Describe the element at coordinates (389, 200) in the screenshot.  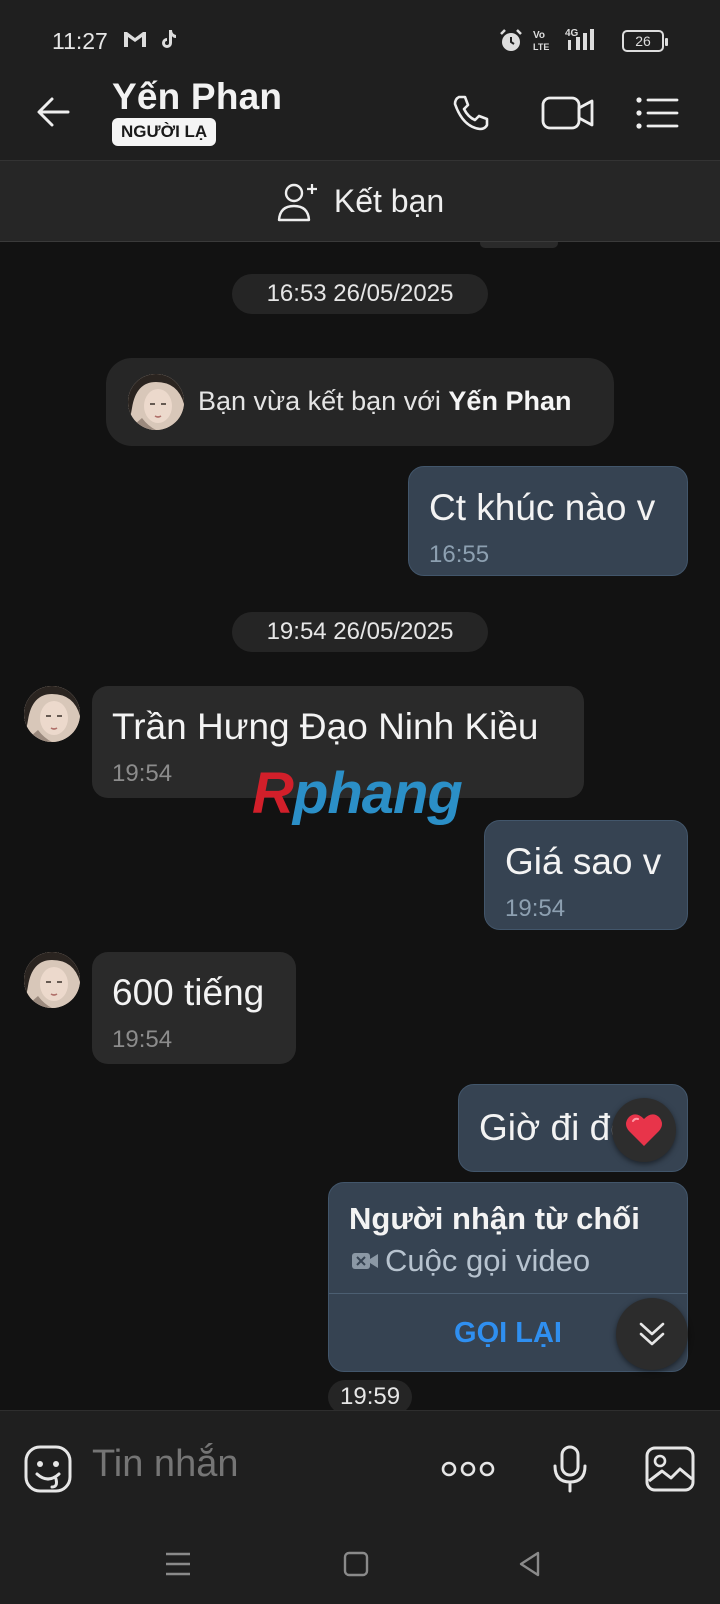
I see `add-friend-label: Kết bạn` at that location.